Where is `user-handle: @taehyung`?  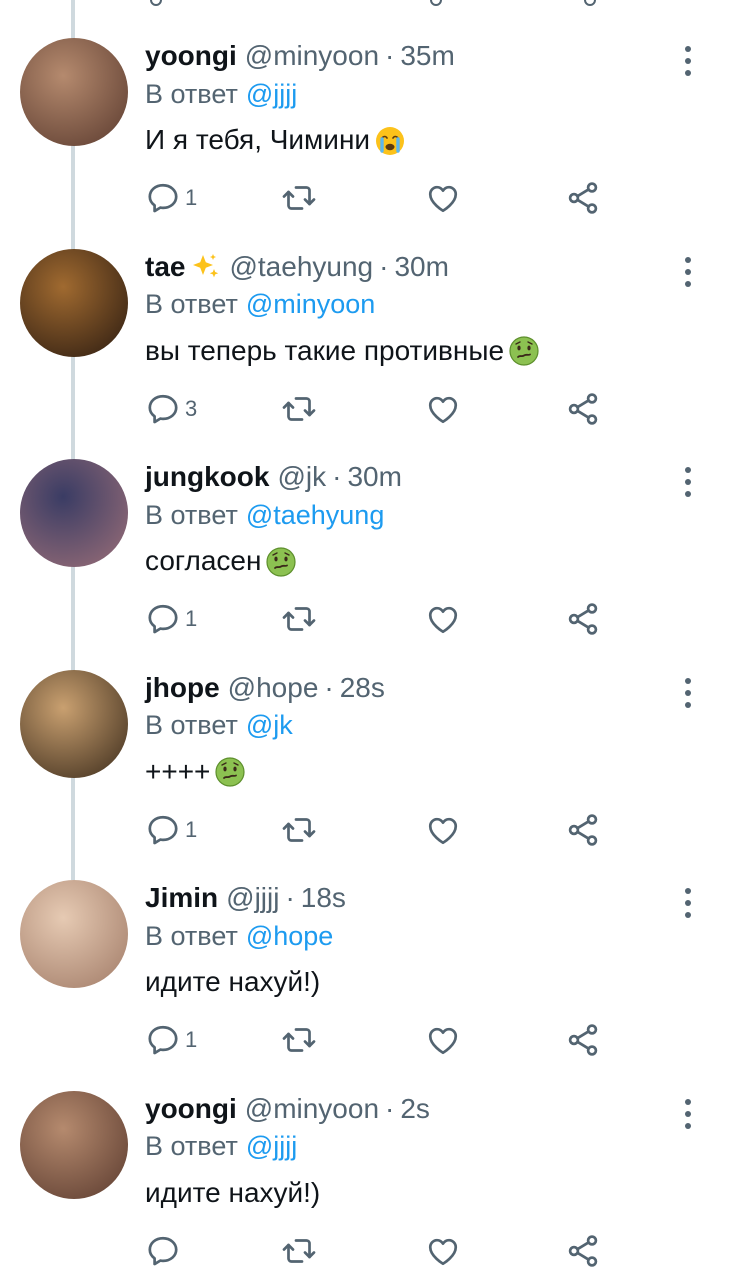 user-handle: @taehyung is located at coordinates (301, 267).